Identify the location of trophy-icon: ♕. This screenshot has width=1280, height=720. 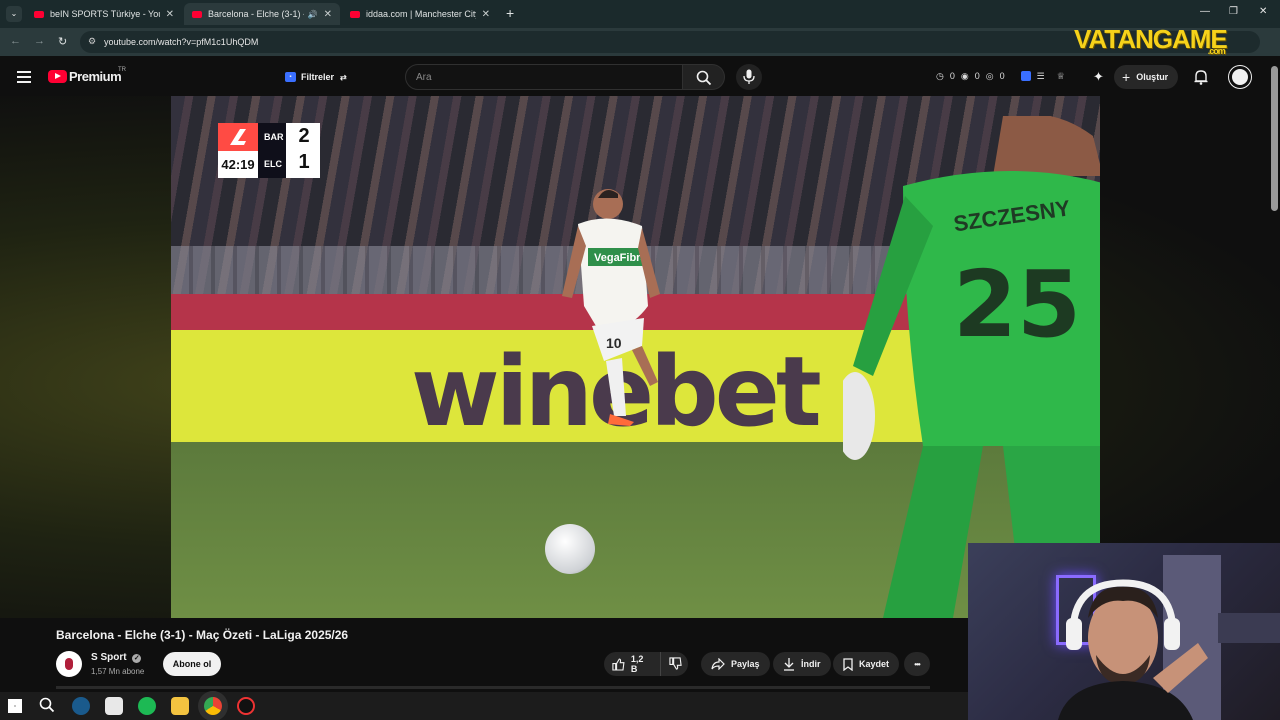
(1061, 76).